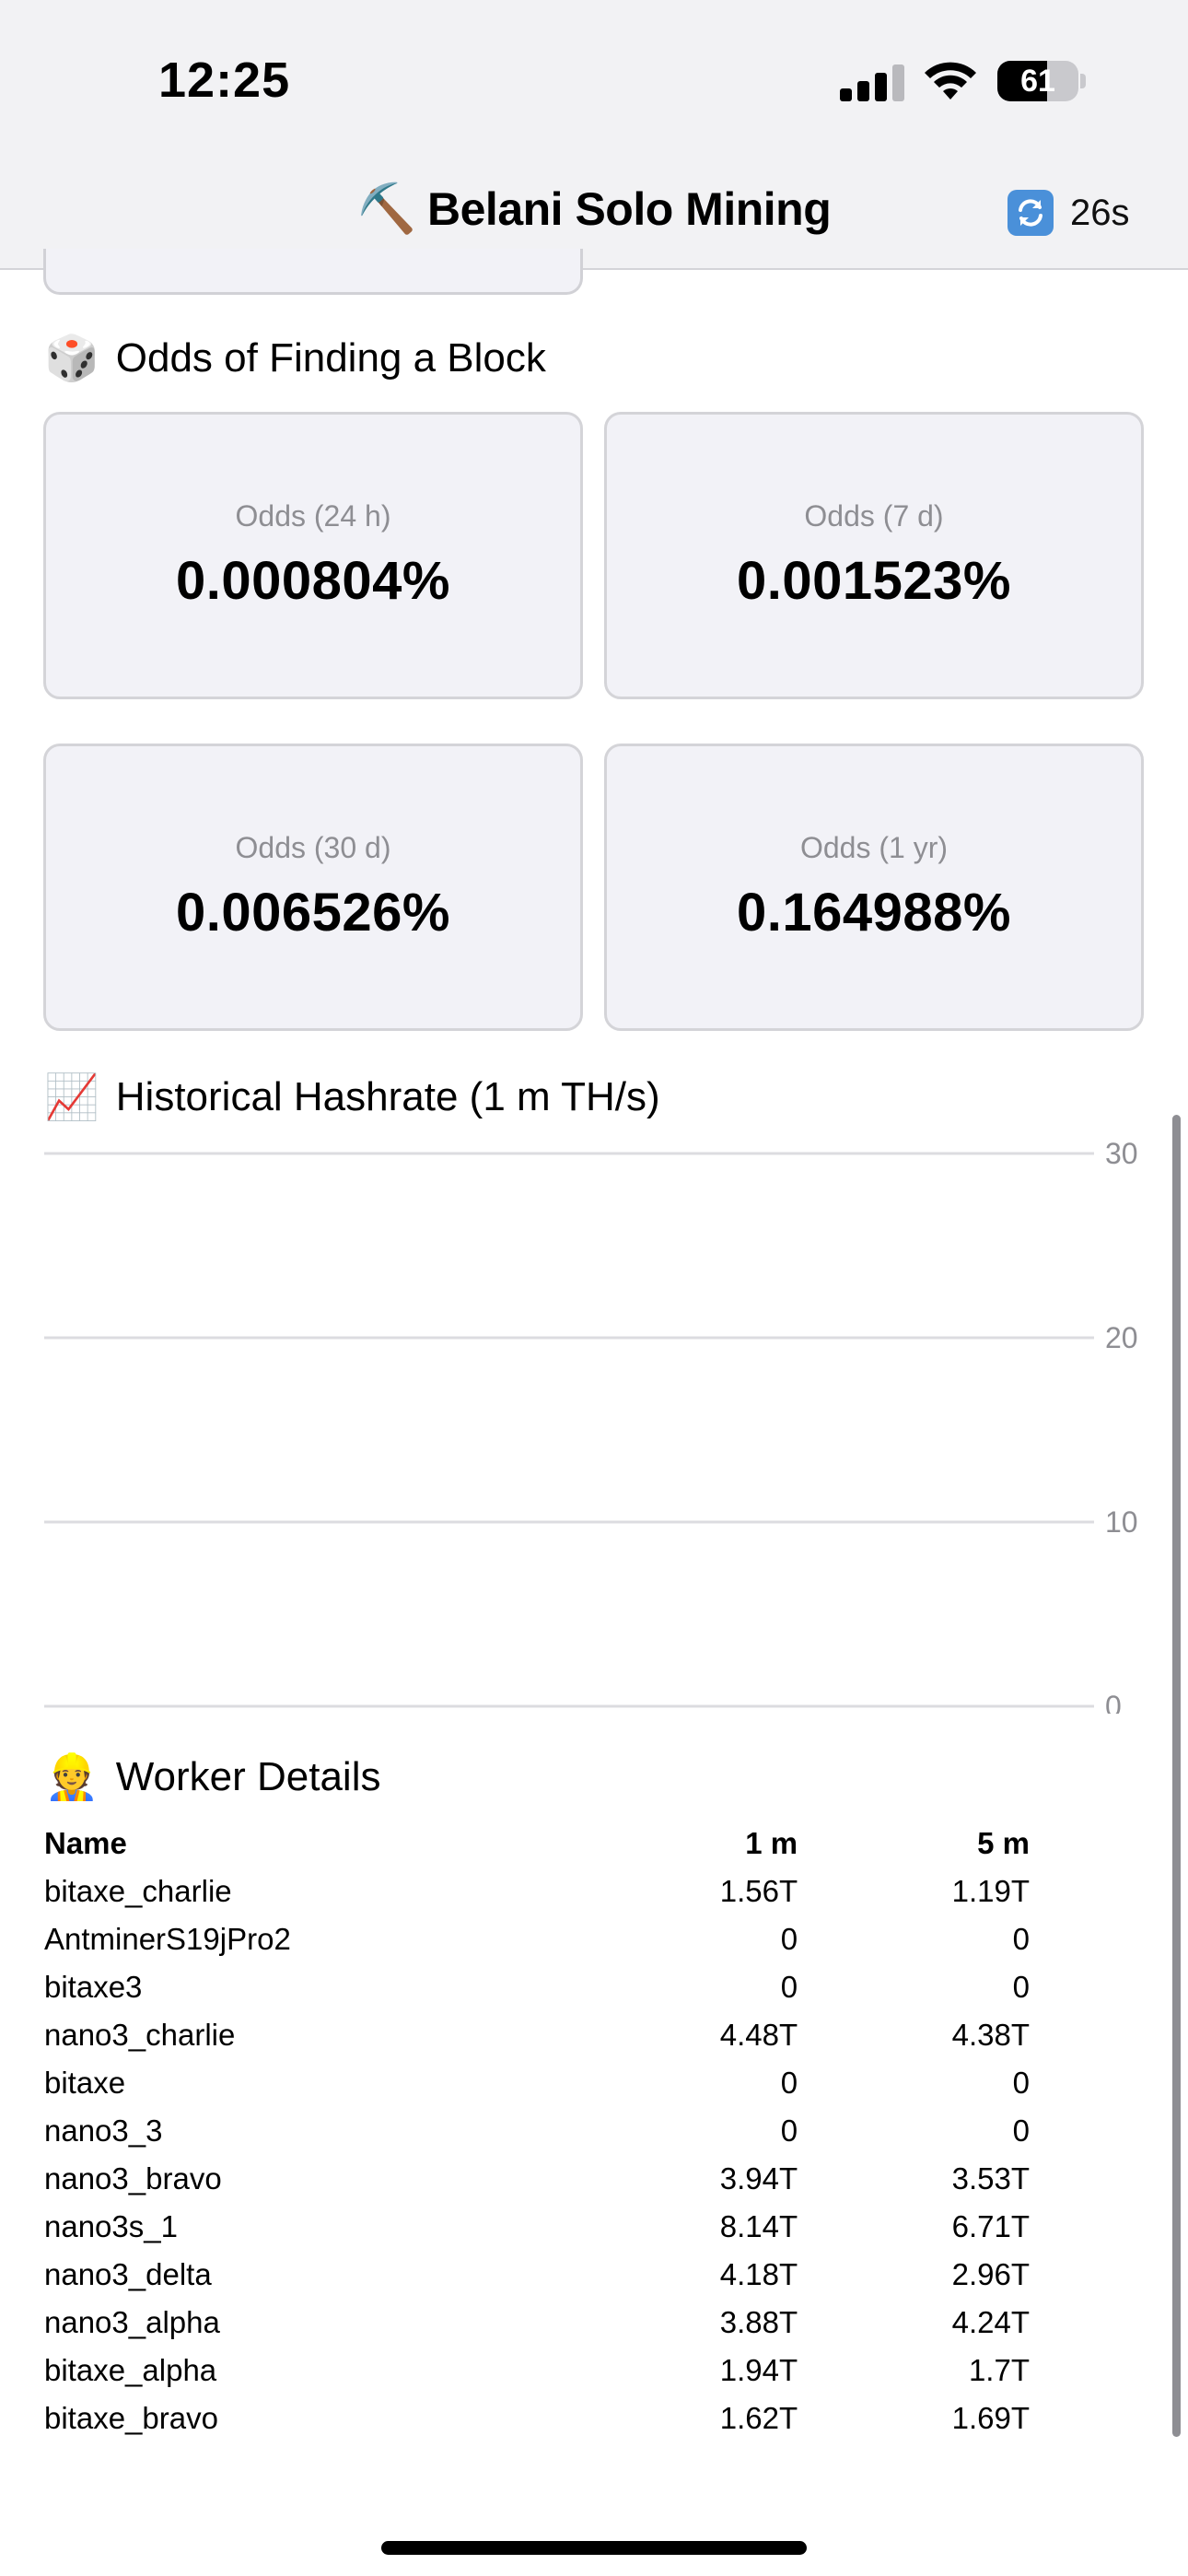 The image size is (1188, 2576). Describe the element at coordinates (874, 848) in the screenshot. I see `odds-card-label: Odds (1 yr)` at that location.